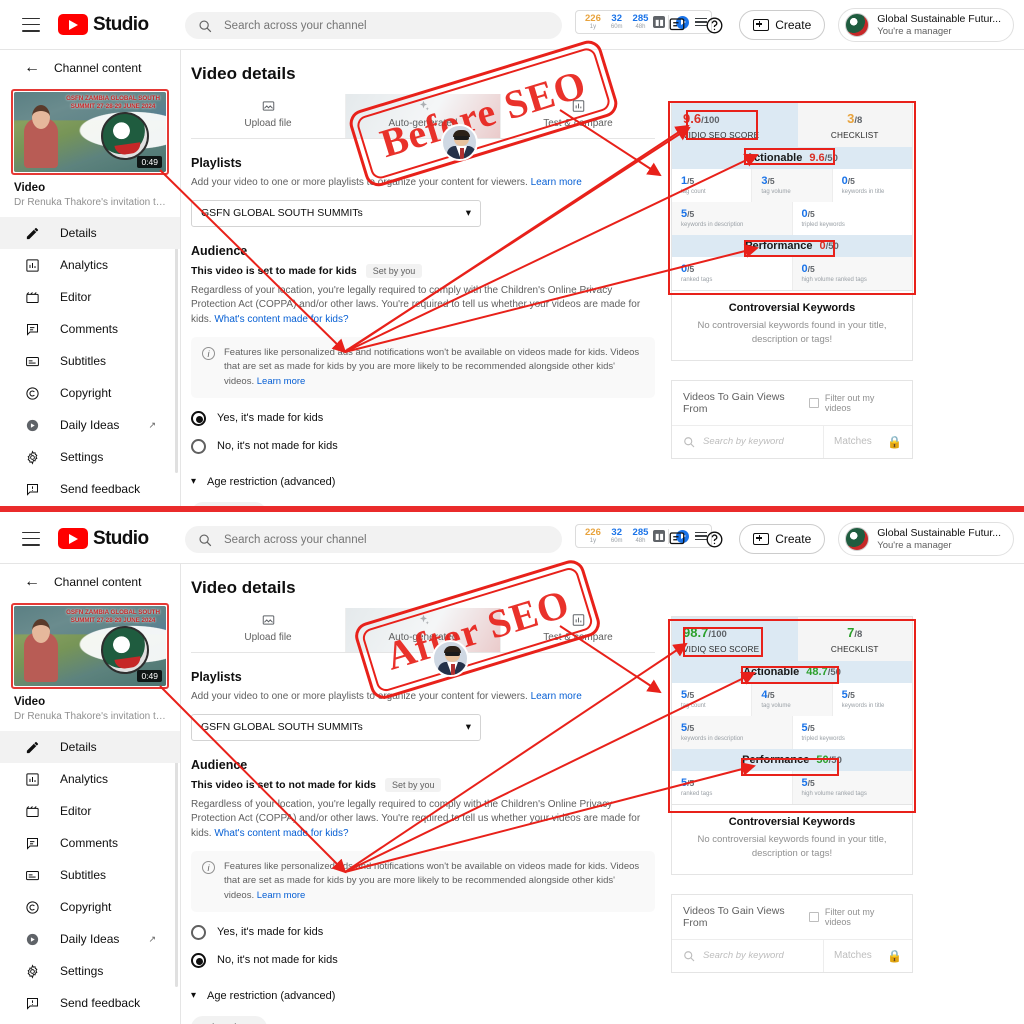 This screenshot has height=1024, width=1024. What do you see at coordinates (76, 297) in the screenshot?
I see `sidebar-item-label: Editor` at bounding box center [76, 297].